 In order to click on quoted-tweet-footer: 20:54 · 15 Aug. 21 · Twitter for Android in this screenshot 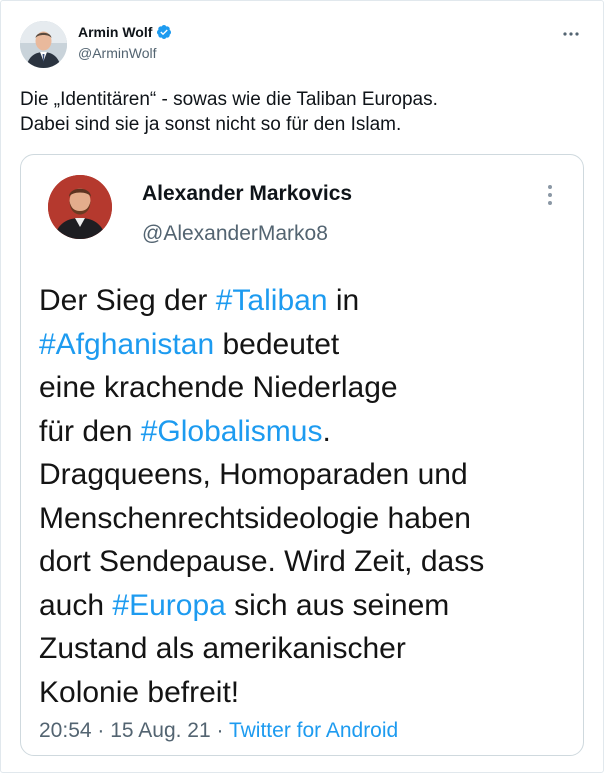, I will do `click(218, 731)`.